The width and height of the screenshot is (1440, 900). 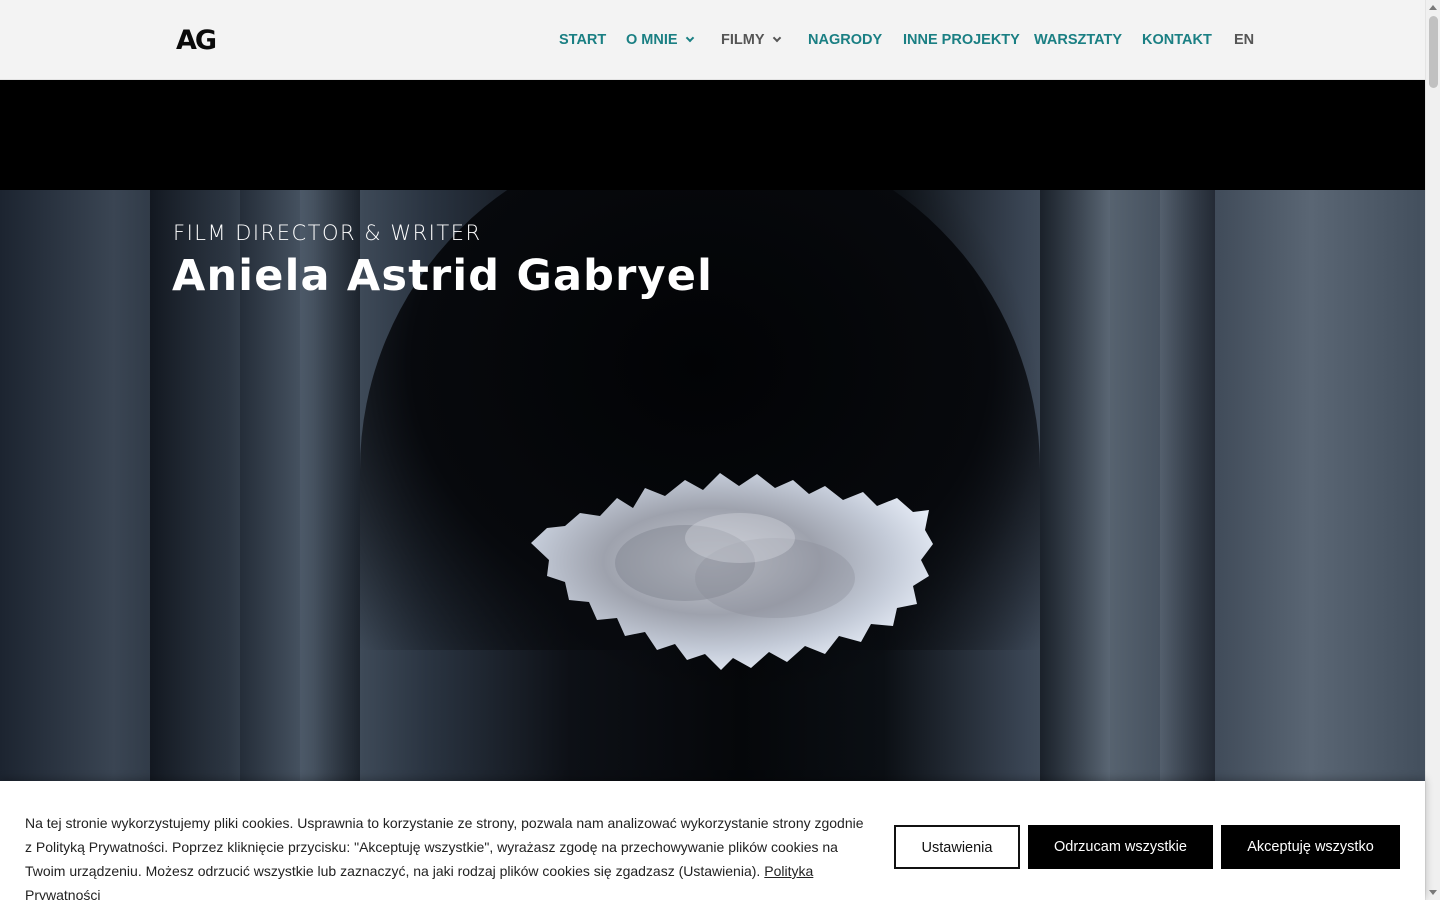 I want to click on hero-letterbox, so click(x=712, y=135).